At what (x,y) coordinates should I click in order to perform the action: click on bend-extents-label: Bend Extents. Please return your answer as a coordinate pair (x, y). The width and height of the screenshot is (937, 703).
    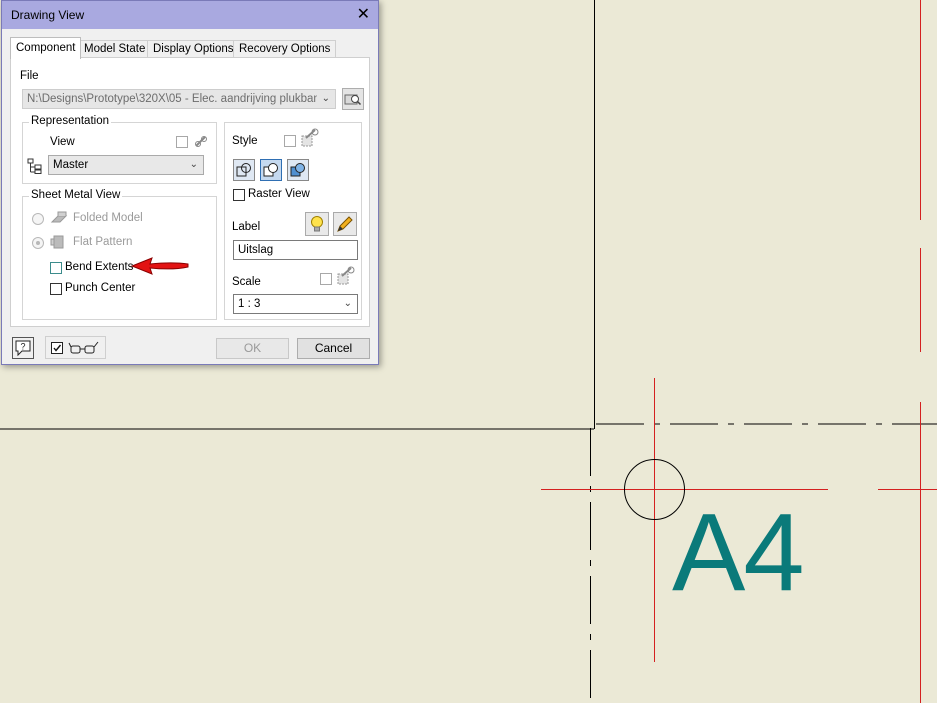
    Looking at the image, I should click on (99, 267).